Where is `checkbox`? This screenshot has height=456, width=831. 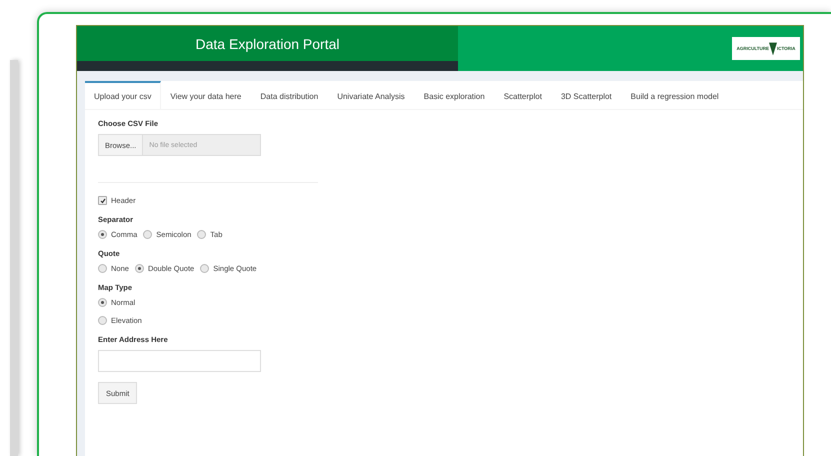 checkbox is located at coordinates (102, 200).